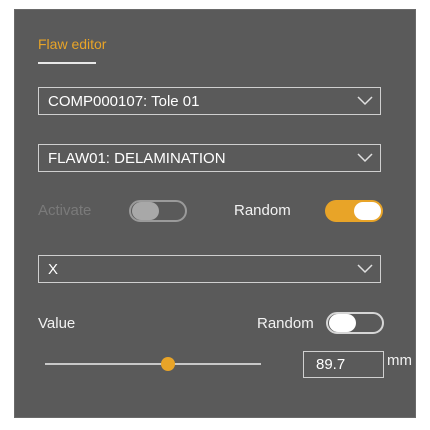  Describe the element at coordinates (285, 323) in the screenshot. I see `value-random-label: Random` at that location.